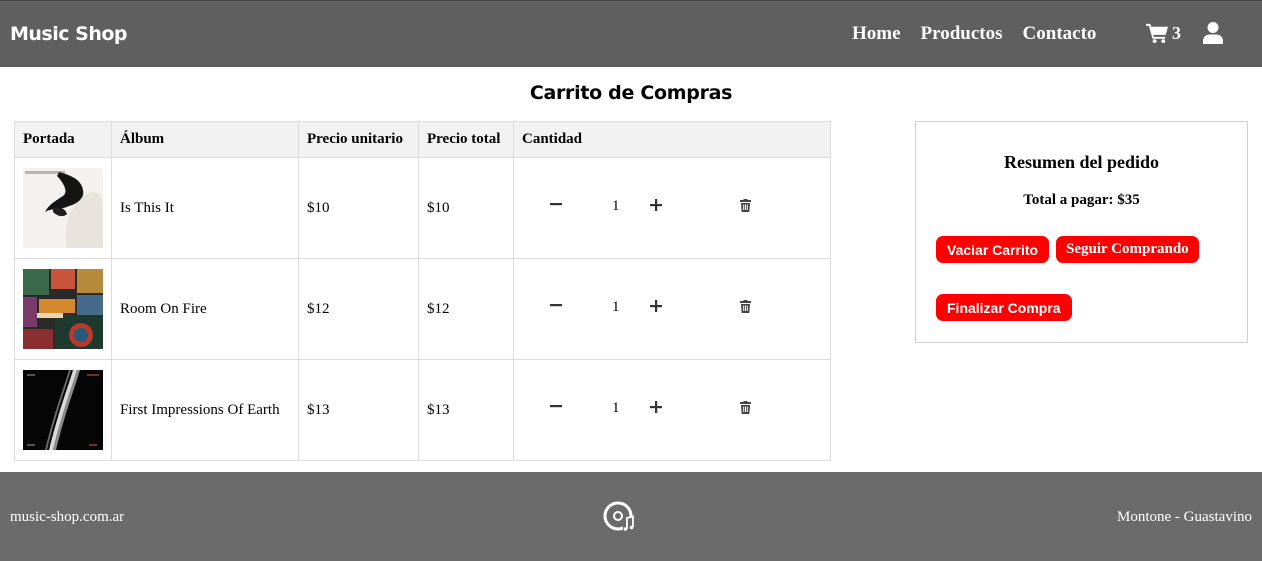 The width and height of the screenshot is (1262, 561). I want to click on album-cover-room-on-fire, so click(63, 309).